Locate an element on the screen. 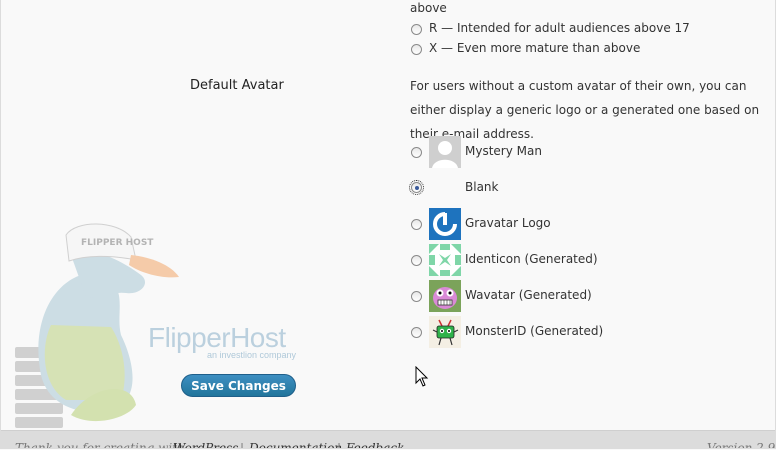 This screenshot has width=776, height=450. avatar-wavatar-label: Wavatar (Generated) is located at coordinates (528, 295).